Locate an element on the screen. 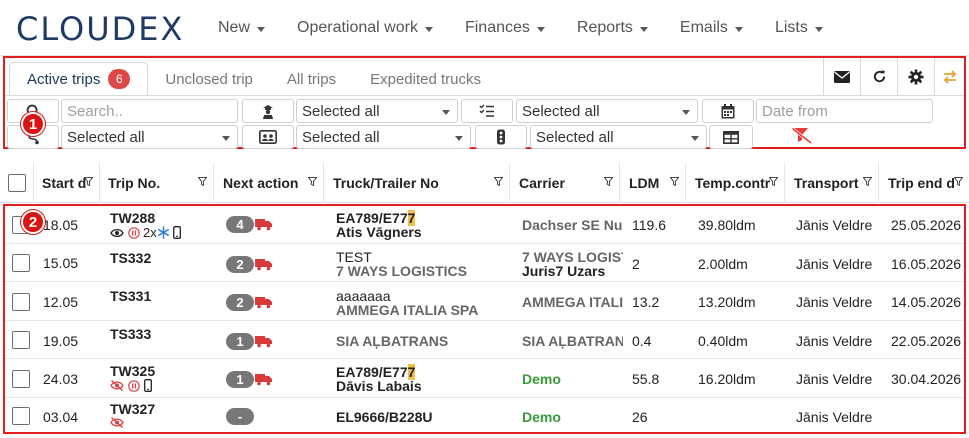  tab-expedited-trucks: Expedited trucks is located at coordinates (425, 79).